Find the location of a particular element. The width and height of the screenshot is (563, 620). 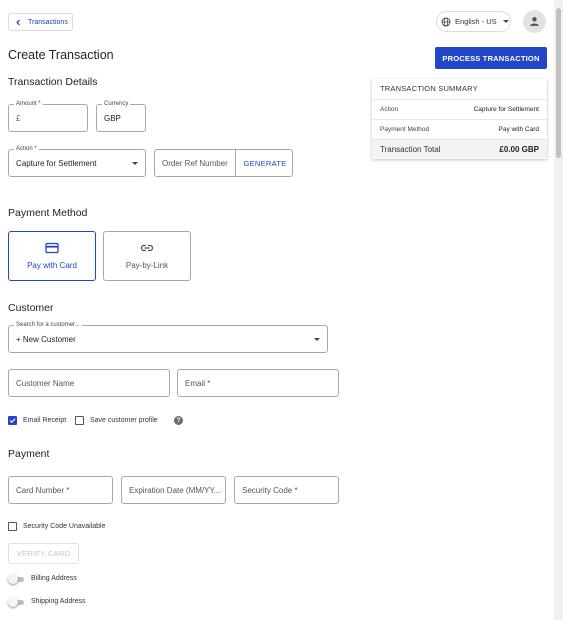

security-code-field: Security Code * is located at coordinates (286, 490).